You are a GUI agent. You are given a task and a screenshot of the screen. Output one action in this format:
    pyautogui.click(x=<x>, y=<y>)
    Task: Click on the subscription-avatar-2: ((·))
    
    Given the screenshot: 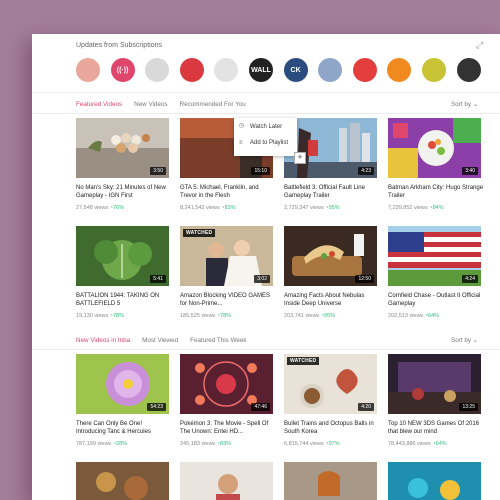 What is the action you would take?
    pyautogui.click(x=122, y=70)
    